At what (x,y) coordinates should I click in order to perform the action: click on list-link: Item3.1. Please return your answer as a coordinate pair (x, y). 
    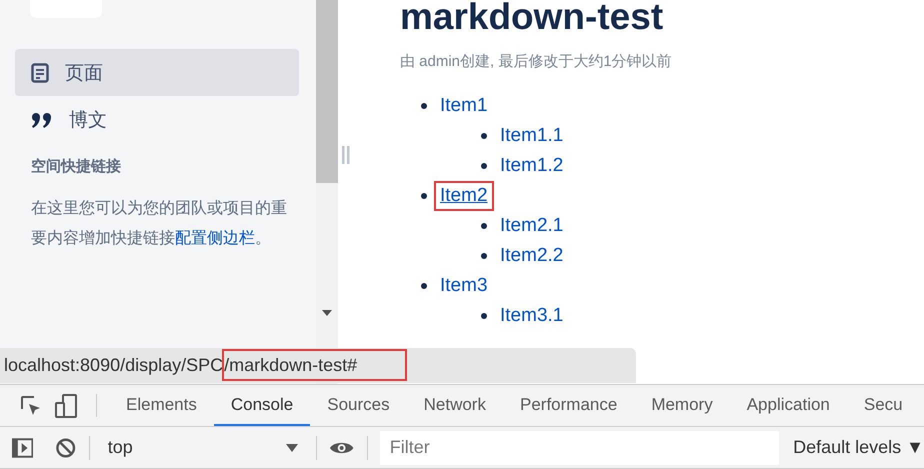
    Looking at the image, I should click on (532, 316).